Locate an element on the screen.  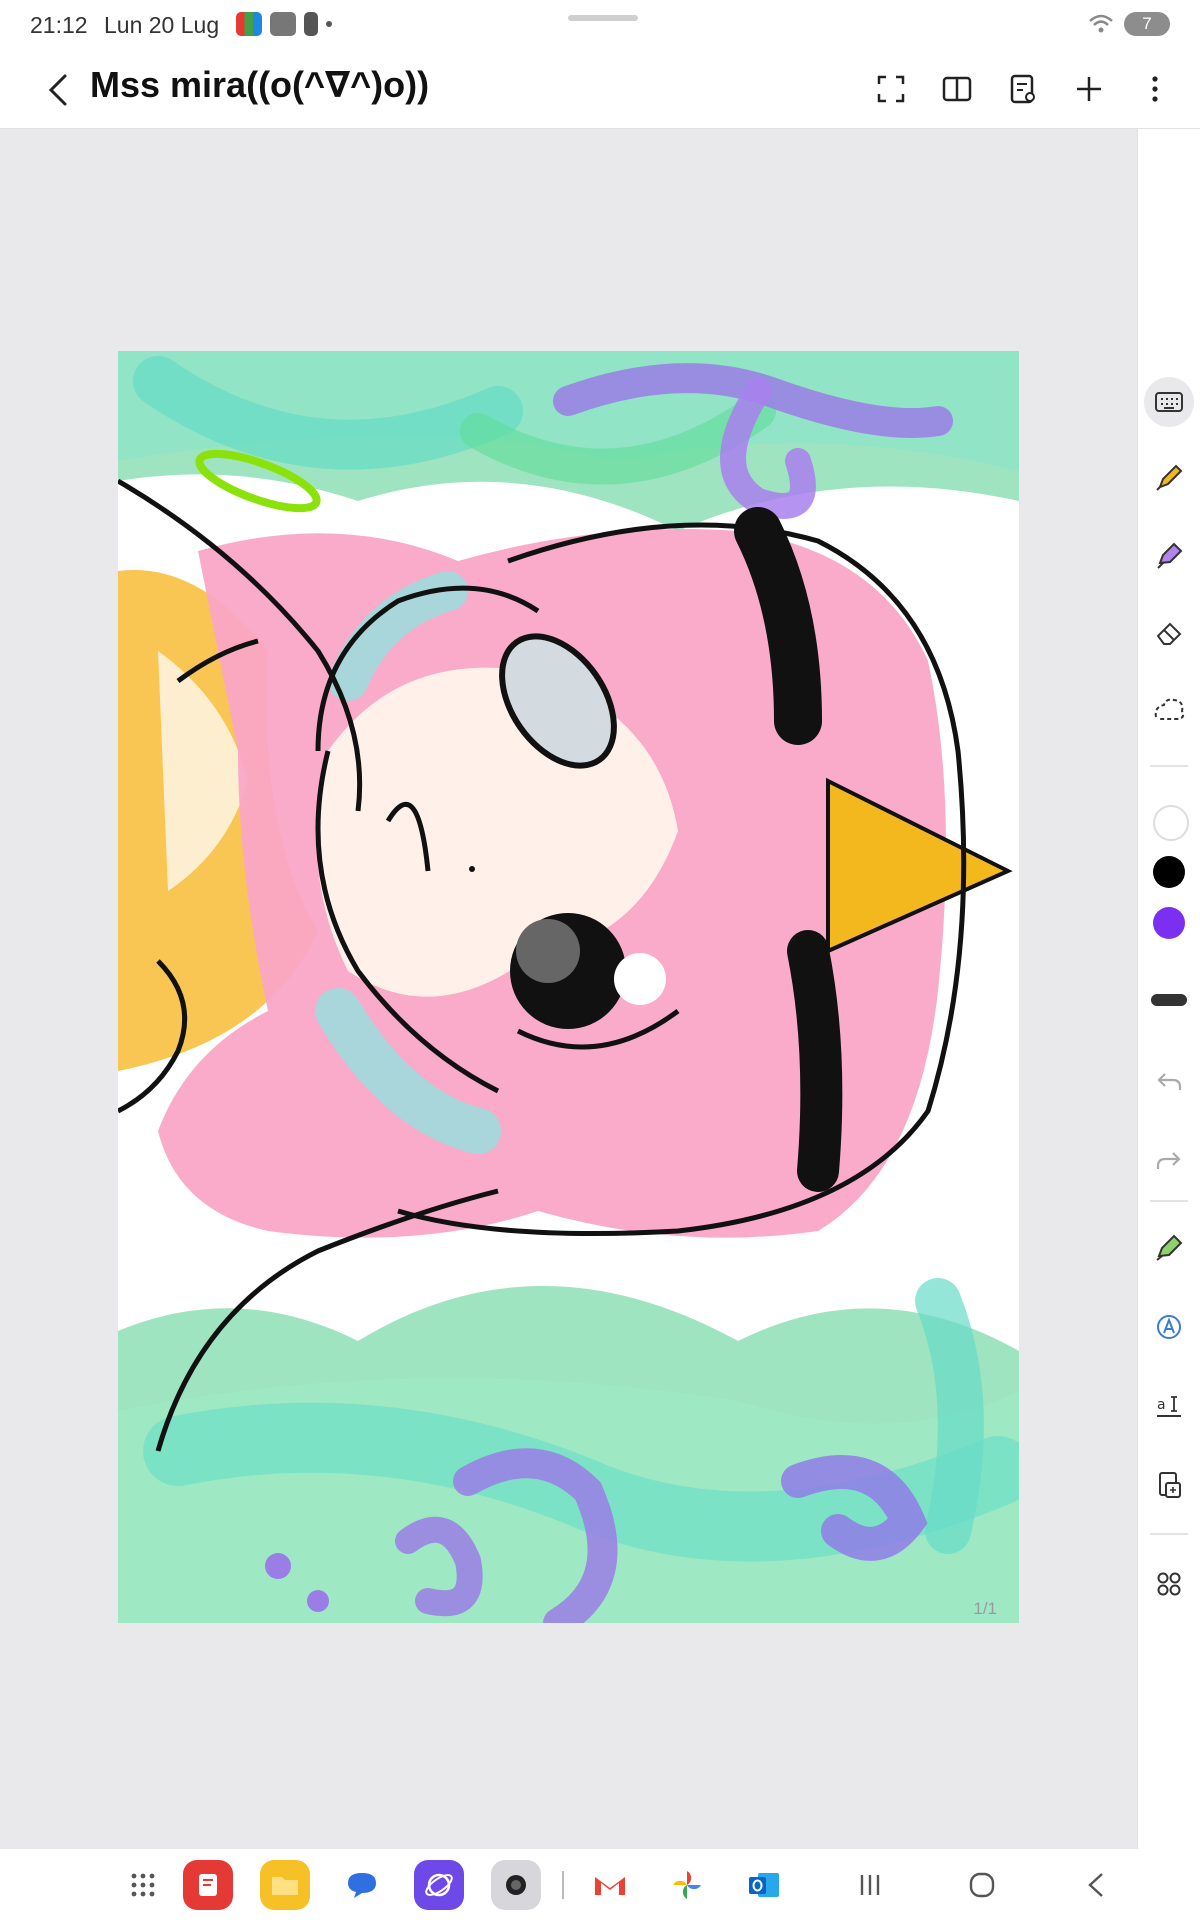
more-tools-icon is located at coordinates (1169, 1584).